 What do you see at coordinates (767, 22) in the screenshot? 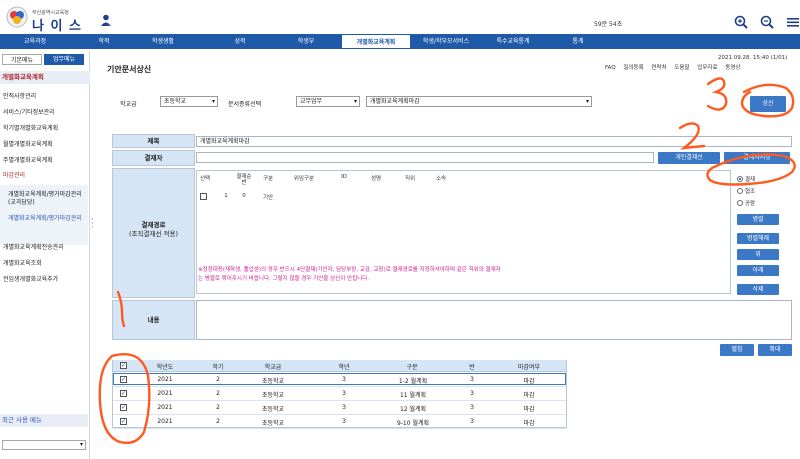
I see `zoom-out-icon` at bounding box center [767, 22].